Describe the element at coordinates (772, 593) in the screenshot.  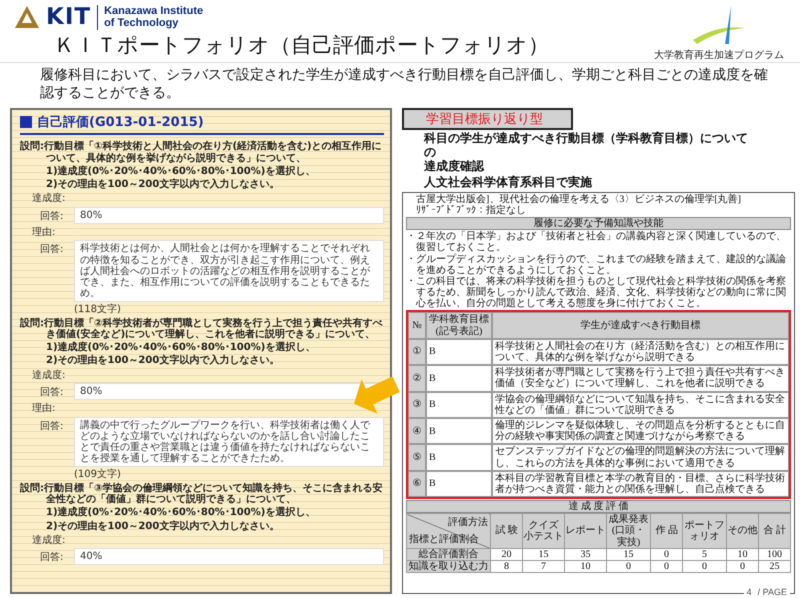
I see `page-label: / PAGE` at that location.